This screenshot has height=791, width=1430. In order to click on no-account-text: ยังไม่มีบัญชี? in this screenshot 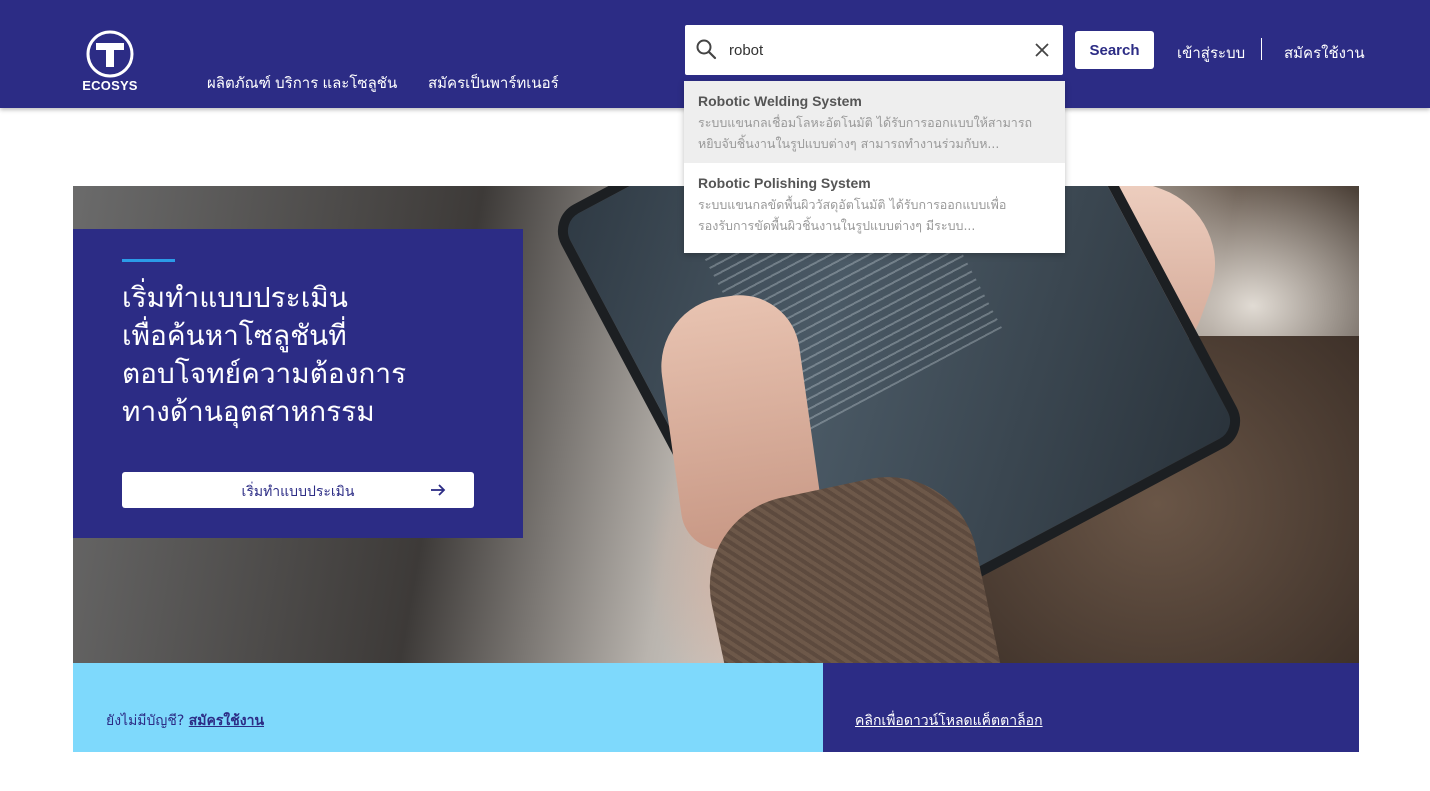, I will do `click(145, 721)`.